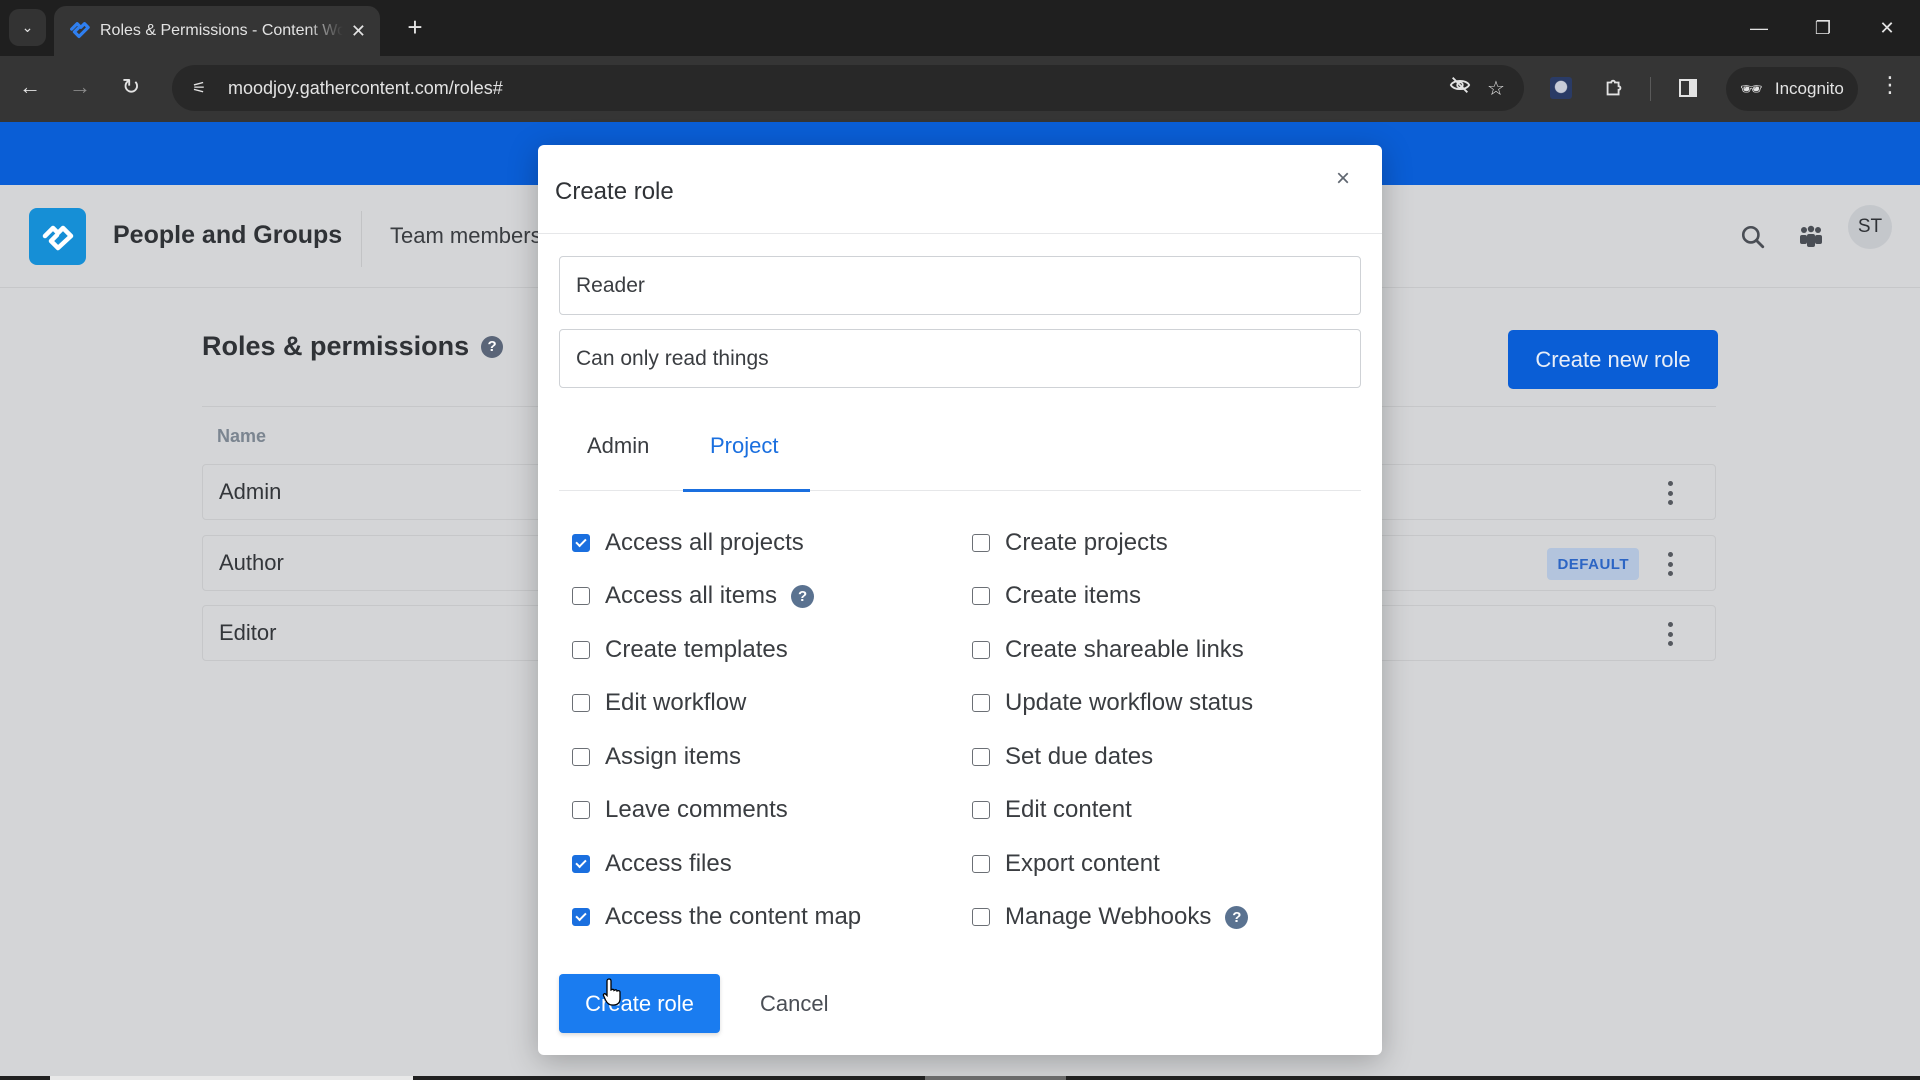 The height and width of the screenshot is (1080, 1920). I want to click on permission-label: Manage Webhooks, so click(1108, 916).